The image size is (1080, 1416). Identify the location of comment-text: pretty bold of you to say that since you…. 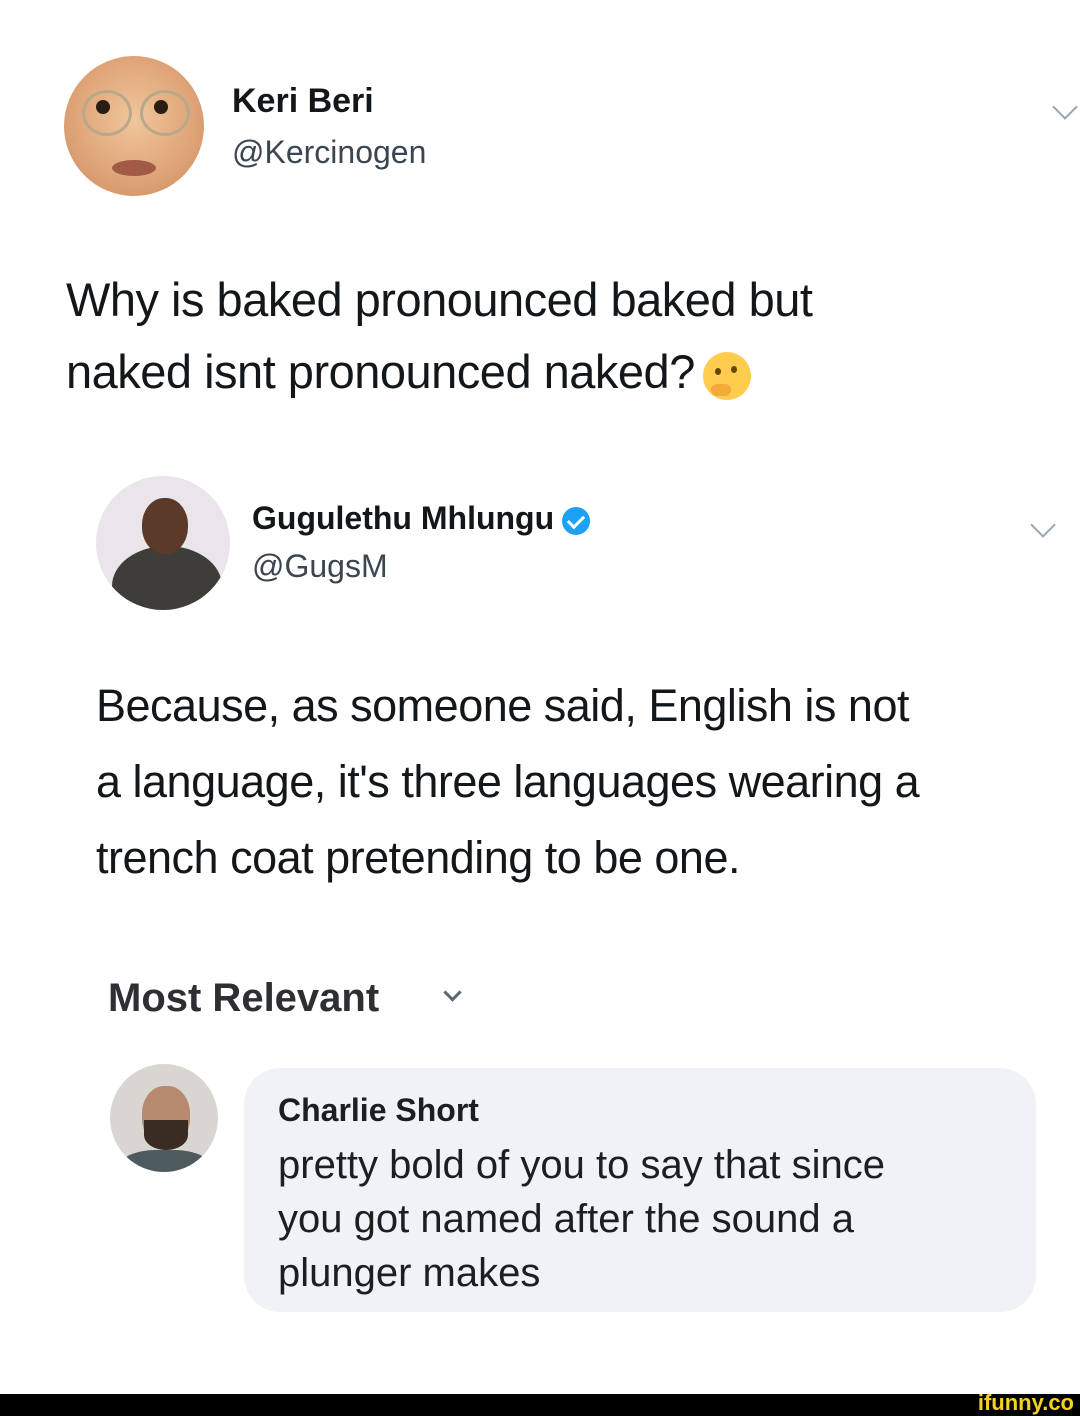
(648, 1219).